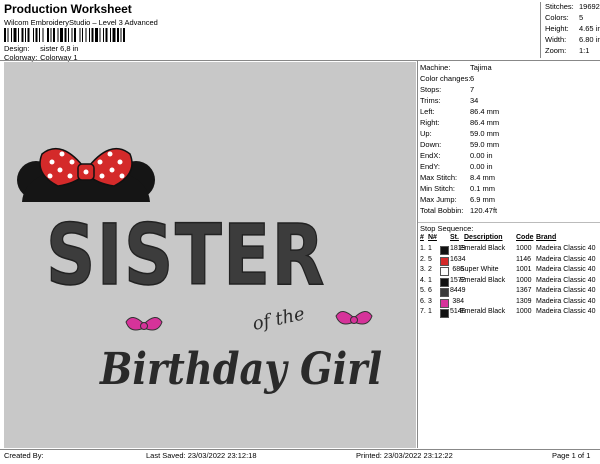  What do you see at coordinates (423, 248) in the screenshot?
I see `stop-number: 1.` at bounding box center [423, 248].